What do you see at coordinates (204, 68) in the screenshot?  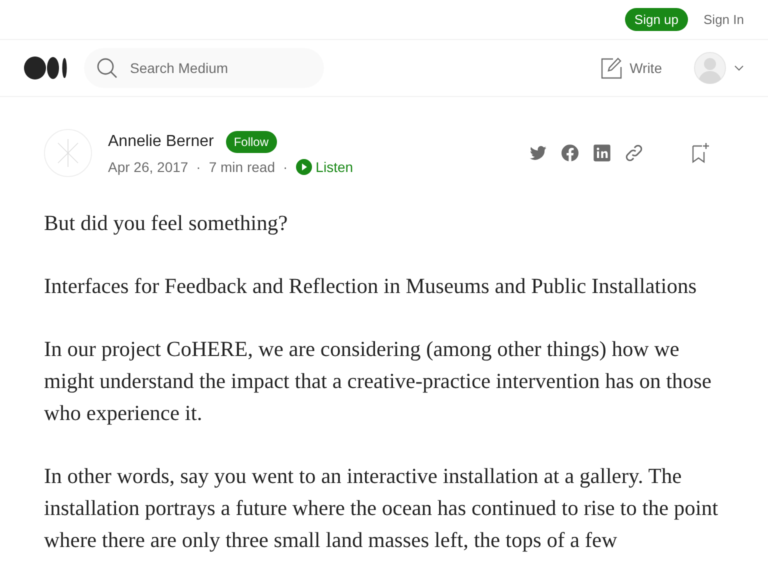 I see `search-field: Search Medium` at bounding box center [204, 68].